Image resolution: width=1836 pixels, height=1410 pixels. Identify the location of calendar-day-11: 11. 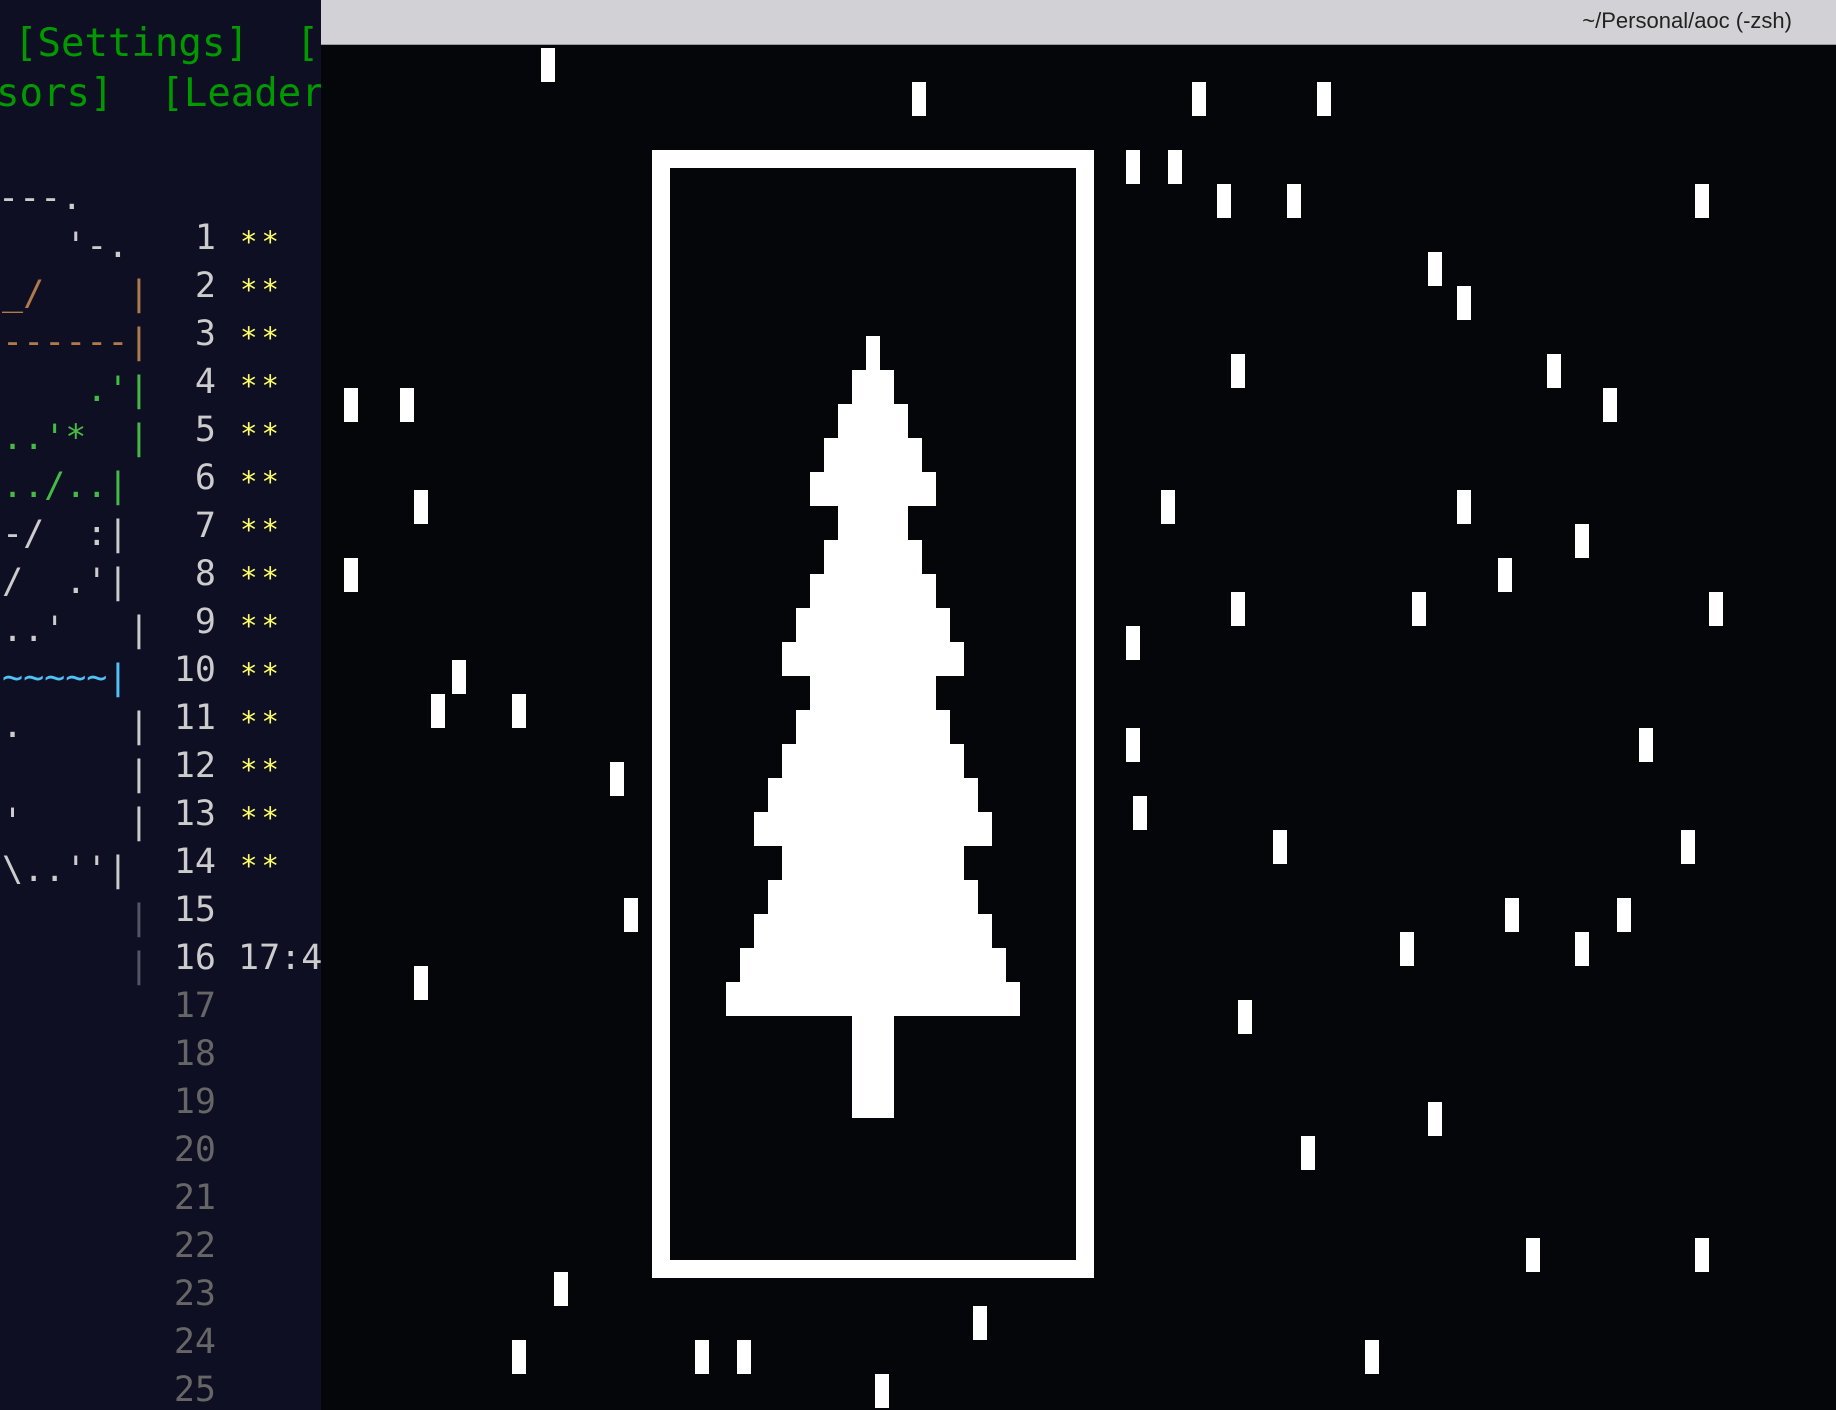
(186, 718).